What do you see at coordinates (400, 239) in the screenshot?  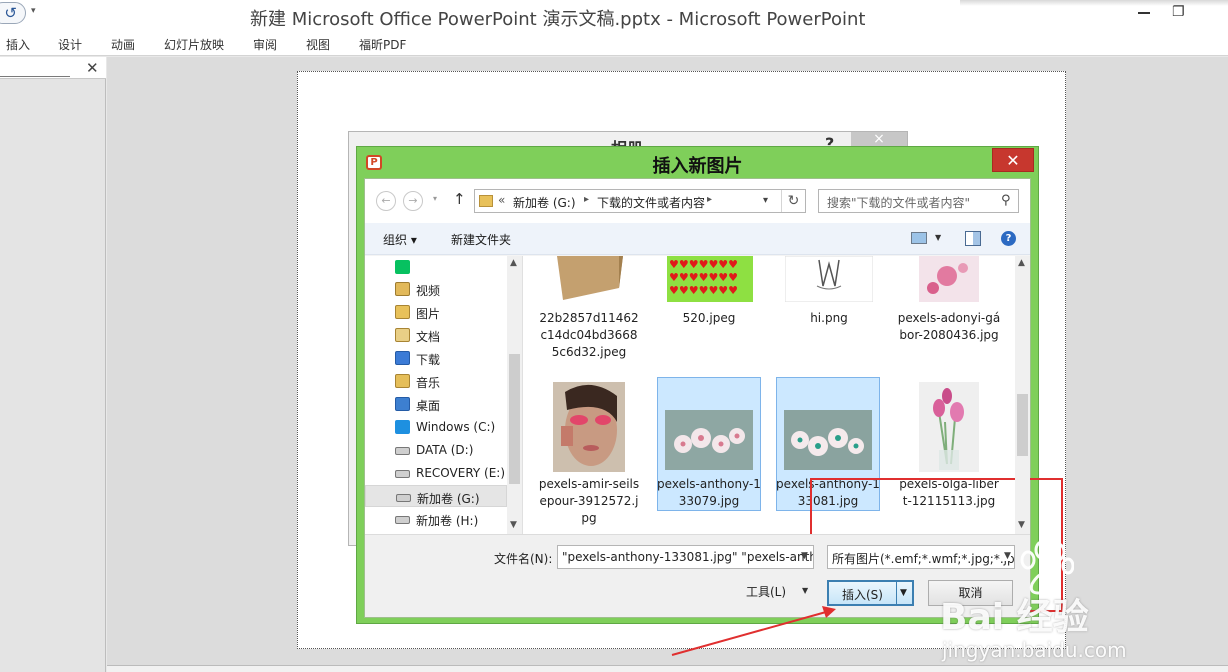 I see `organize-button: 组织 ▾` at bounding box center [400, 239].